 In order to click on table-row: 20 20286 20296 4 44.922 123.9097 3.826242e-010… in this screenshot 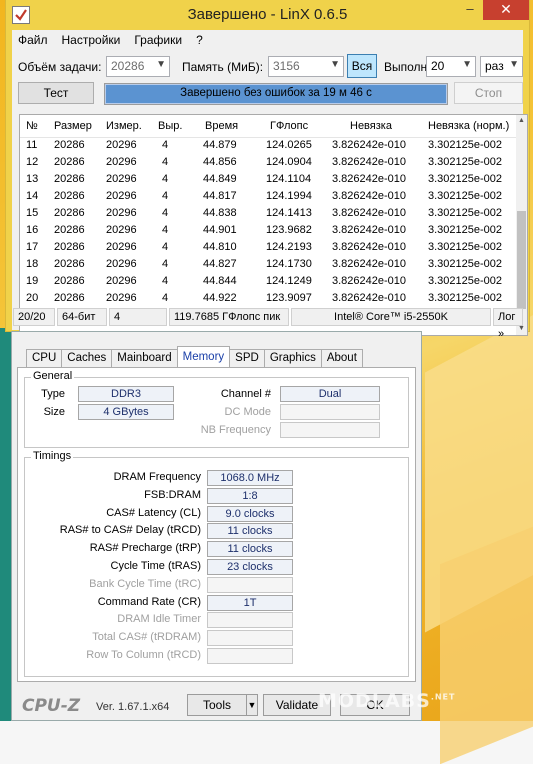, I will do `click(269, 298)`.